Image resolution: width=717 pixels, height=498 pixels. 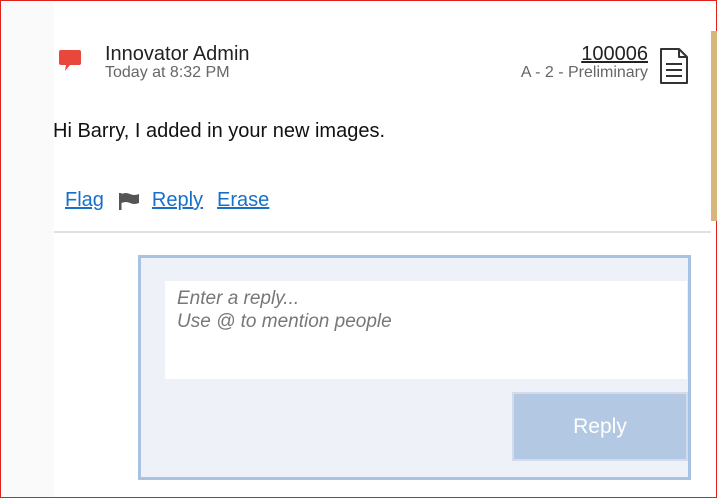 I want to click on erase-link: Erase, so click(x=243, y=200).